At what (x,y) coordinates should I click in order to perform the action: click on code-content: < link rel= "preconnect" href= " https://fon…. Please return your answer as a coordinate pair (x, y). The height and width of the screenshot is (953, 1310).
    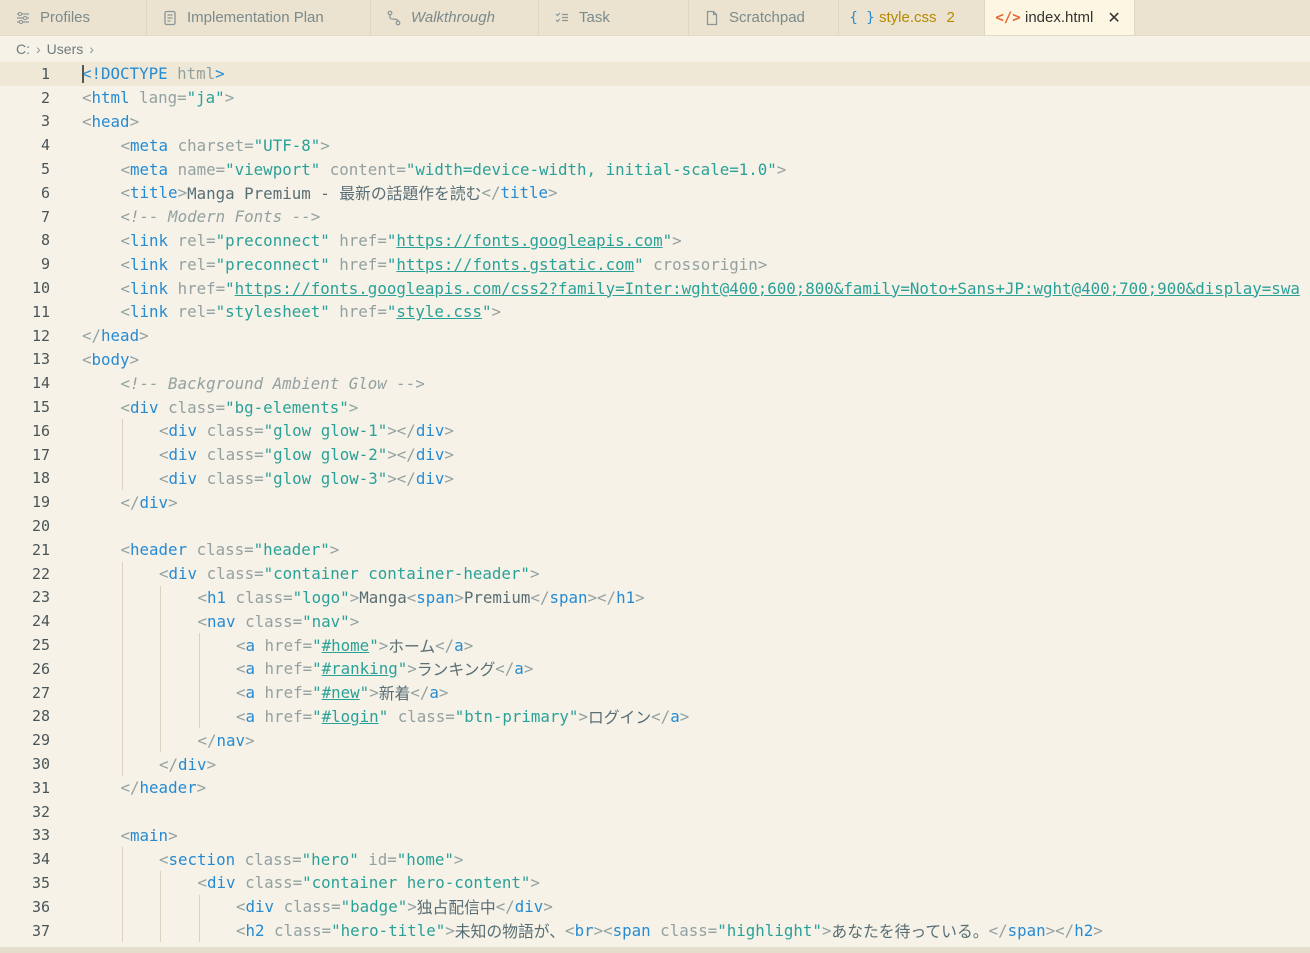
    Looking at the image, I should click on (401, 241).